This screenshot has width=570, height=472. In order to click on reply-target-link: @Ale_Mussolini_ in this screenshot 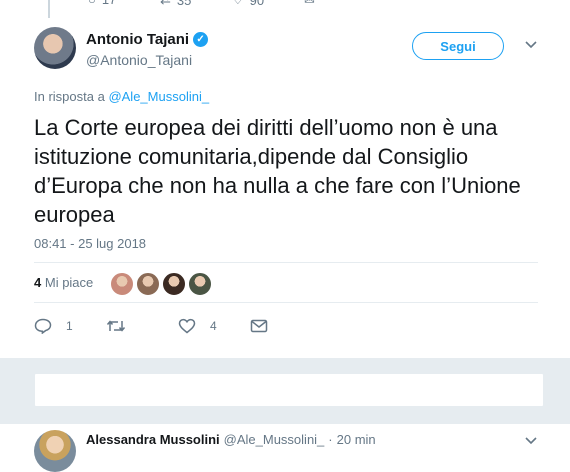, I will do `click(158, 96)`.